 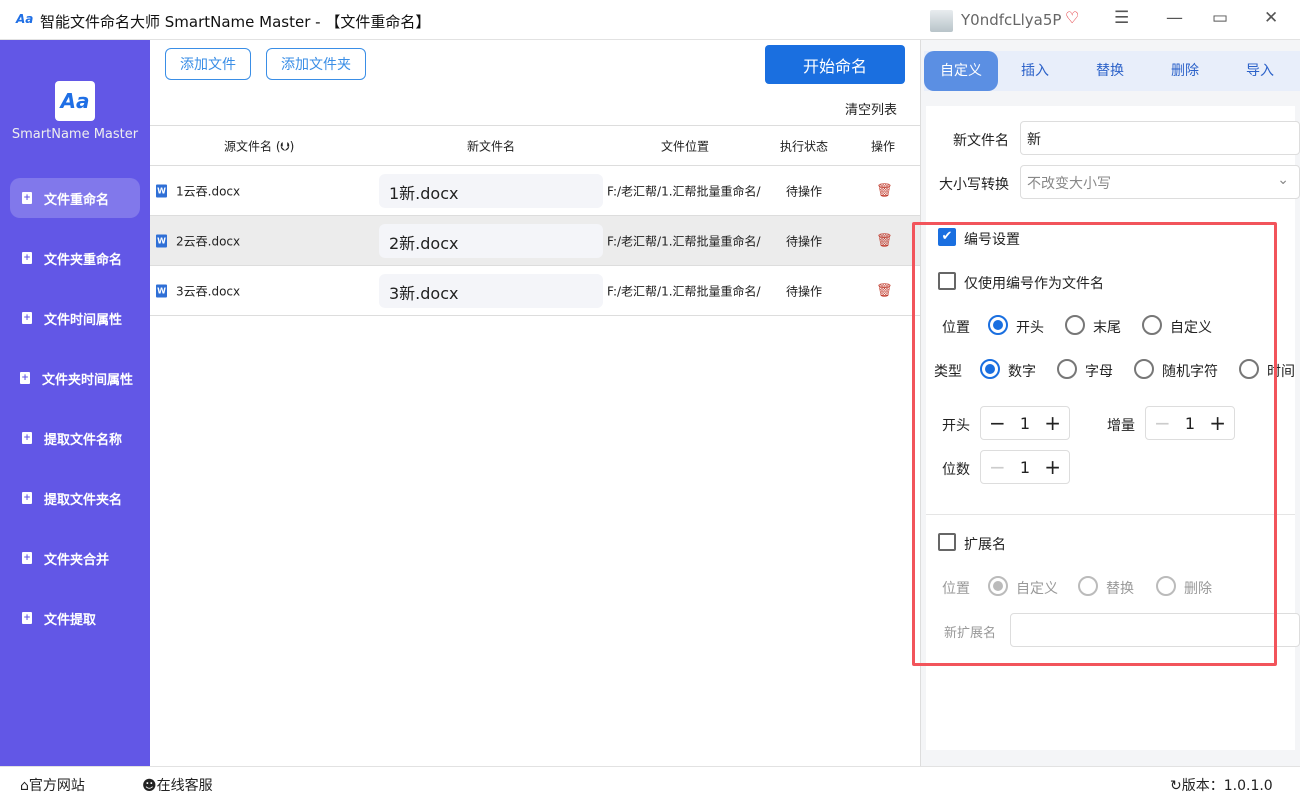 I want to click on user-avatar, so click(x=941, y=21).